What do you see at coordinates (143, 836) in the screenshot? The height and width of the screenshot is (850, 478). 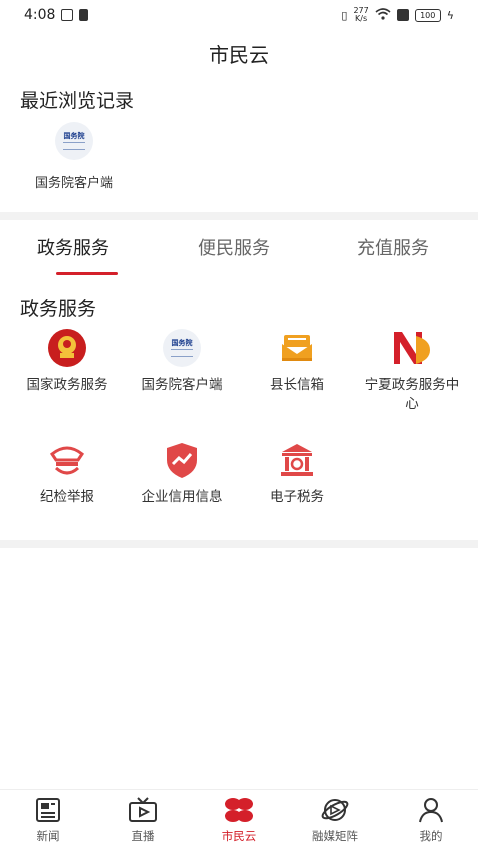 I see `nav-label: 直播` at bounding box center [143, 836].